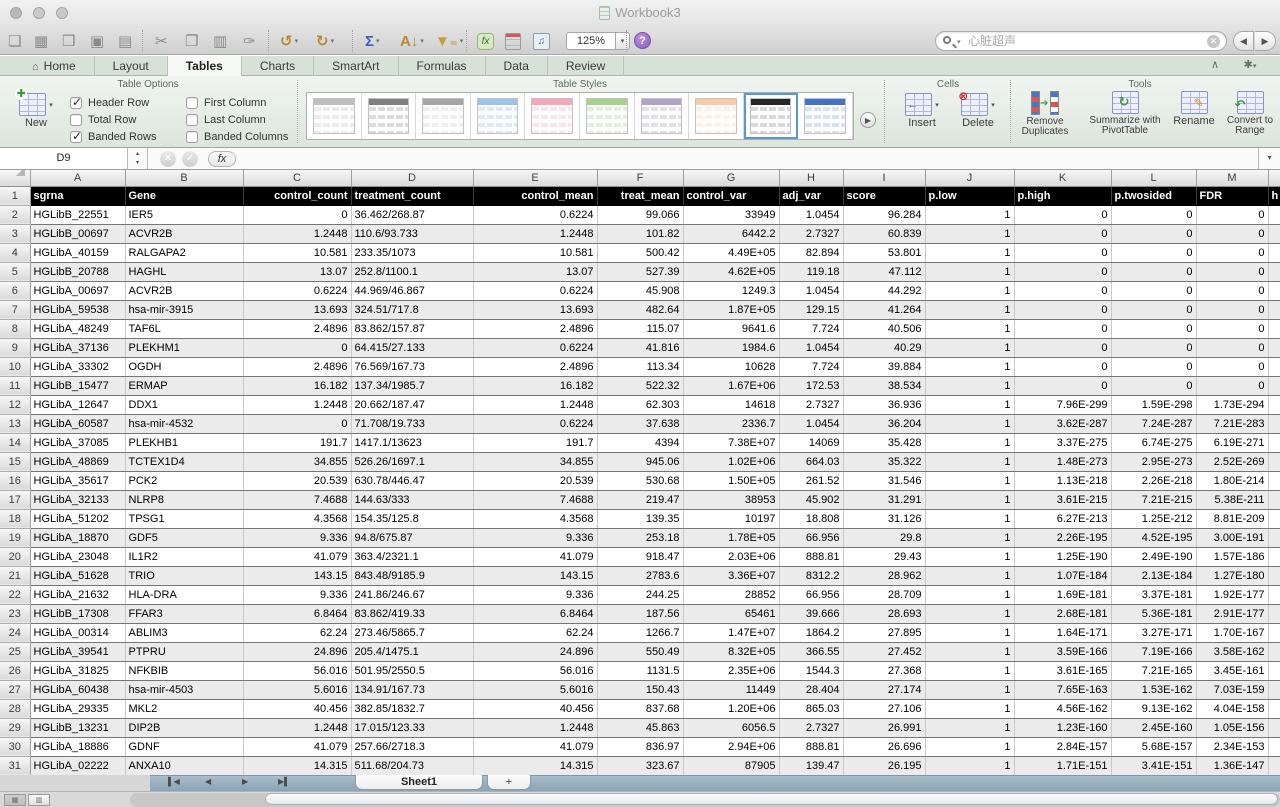  I want to click on cell: 2.68E-181, so click(1063, 614).